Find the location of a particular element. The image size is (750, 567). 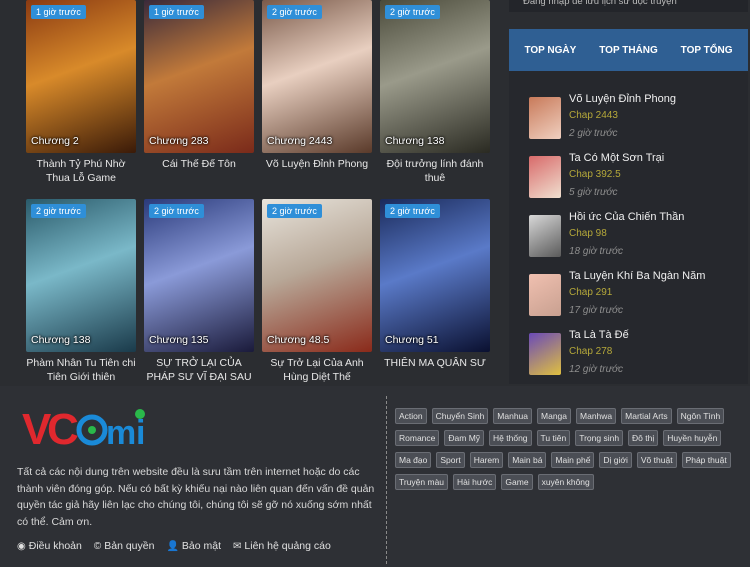

genre-tag: Main bá is located at coordinates (527, 460).